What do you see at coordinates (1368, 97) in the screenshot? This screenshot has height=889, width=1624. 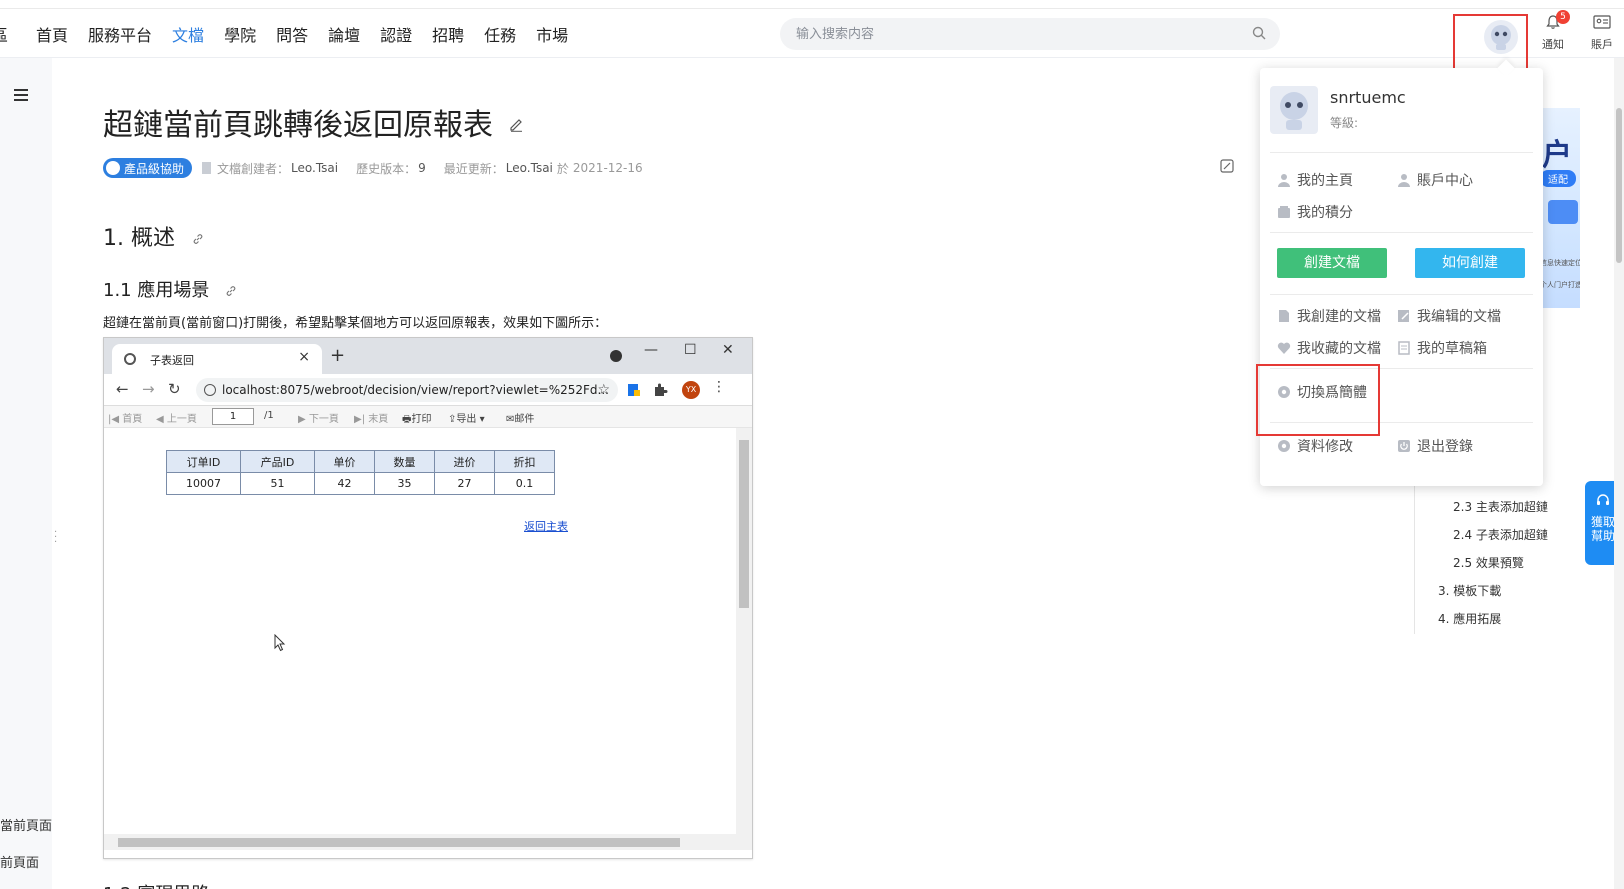 I see `username: snrtuemc` at bounding box center [1368, 97].